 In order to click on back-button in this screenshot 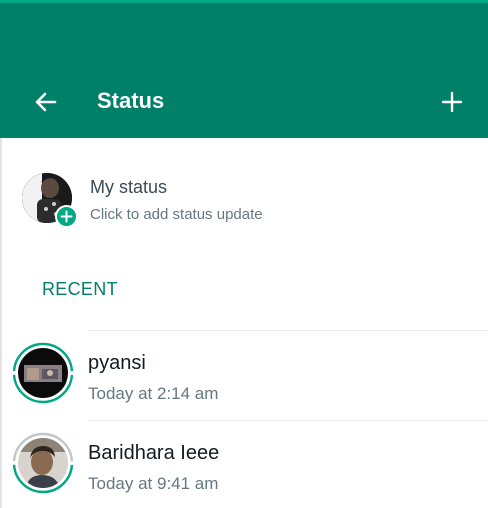, I will do `click(46, 102)`.